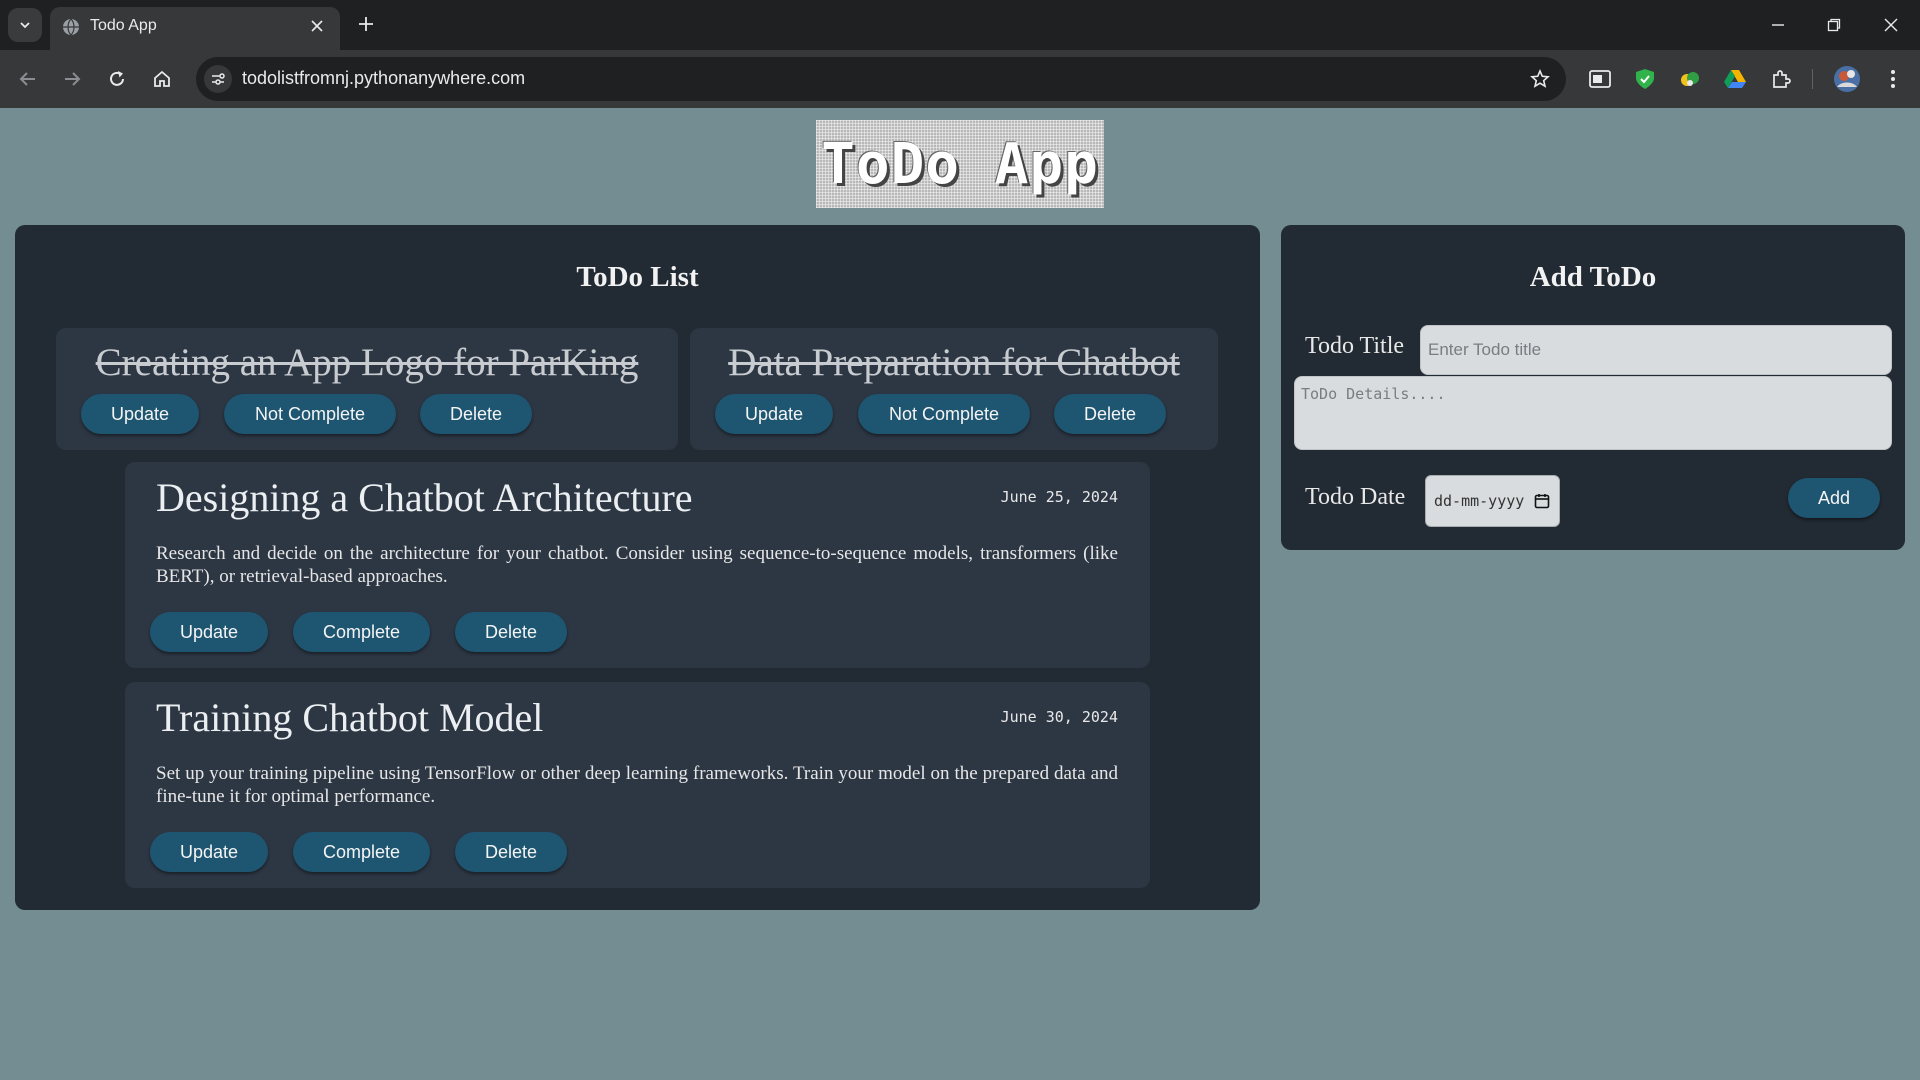 This screenshot has height=1080, width=1920. What do you see at coordinates (1656, 350) in the screenshot?
I see `todo-title-input` at bounding box center [1656, 350].